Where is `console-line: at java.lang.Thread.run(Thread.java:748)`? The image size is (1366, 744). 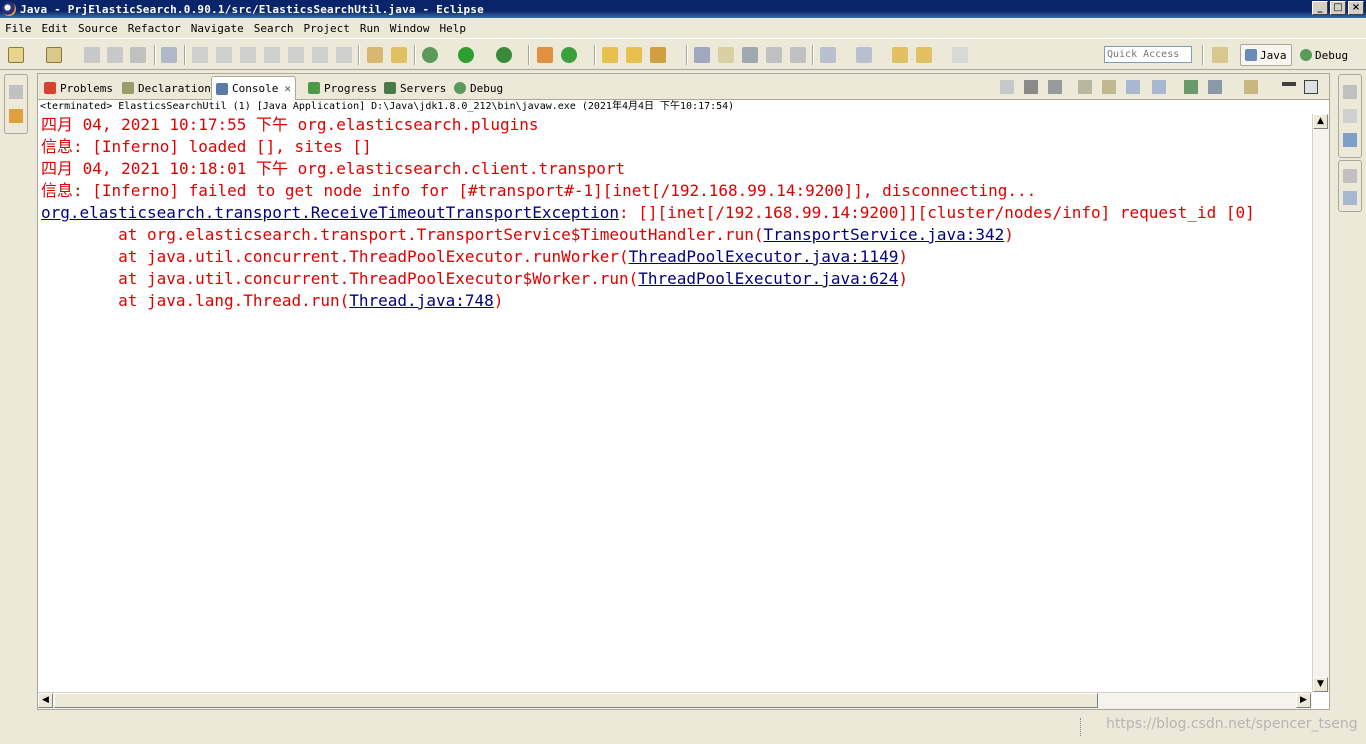 console-line: at java.lang.Thread.run(Thread.java:748) is located at coordinates (676, 301).